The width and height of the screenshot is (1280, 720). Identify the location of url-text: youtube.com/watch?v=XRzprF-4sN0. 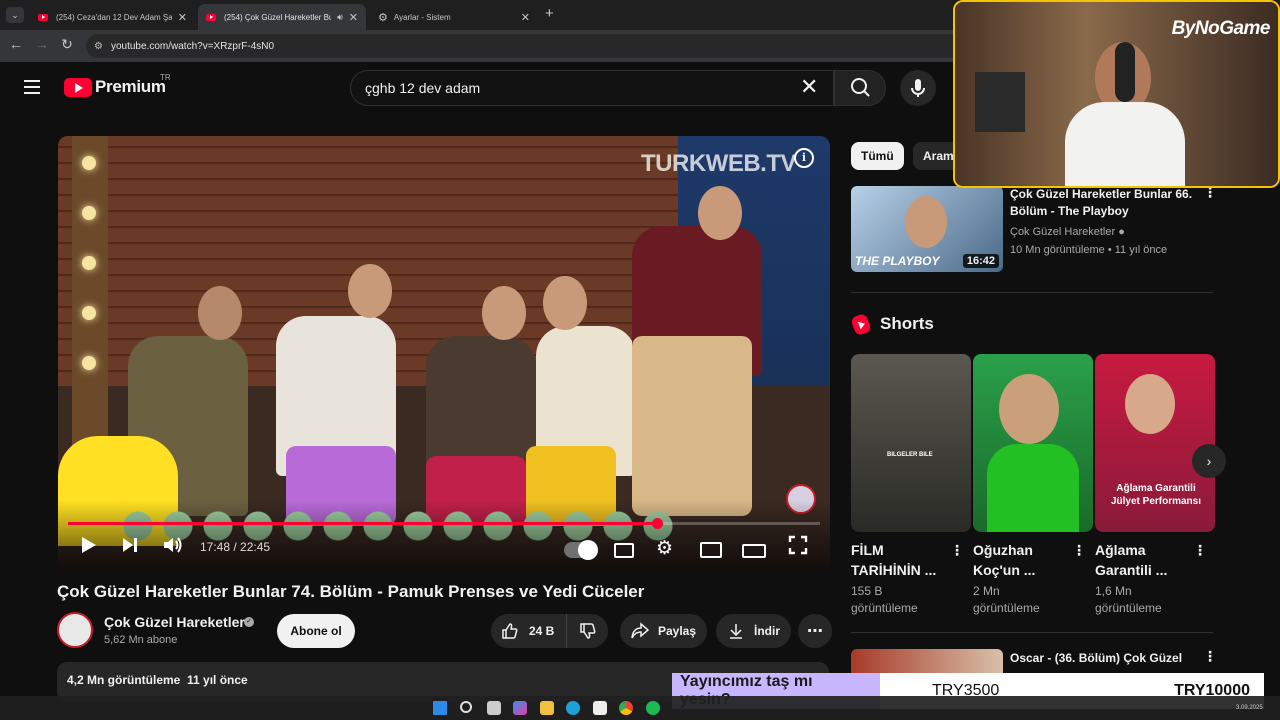
(192, 46).